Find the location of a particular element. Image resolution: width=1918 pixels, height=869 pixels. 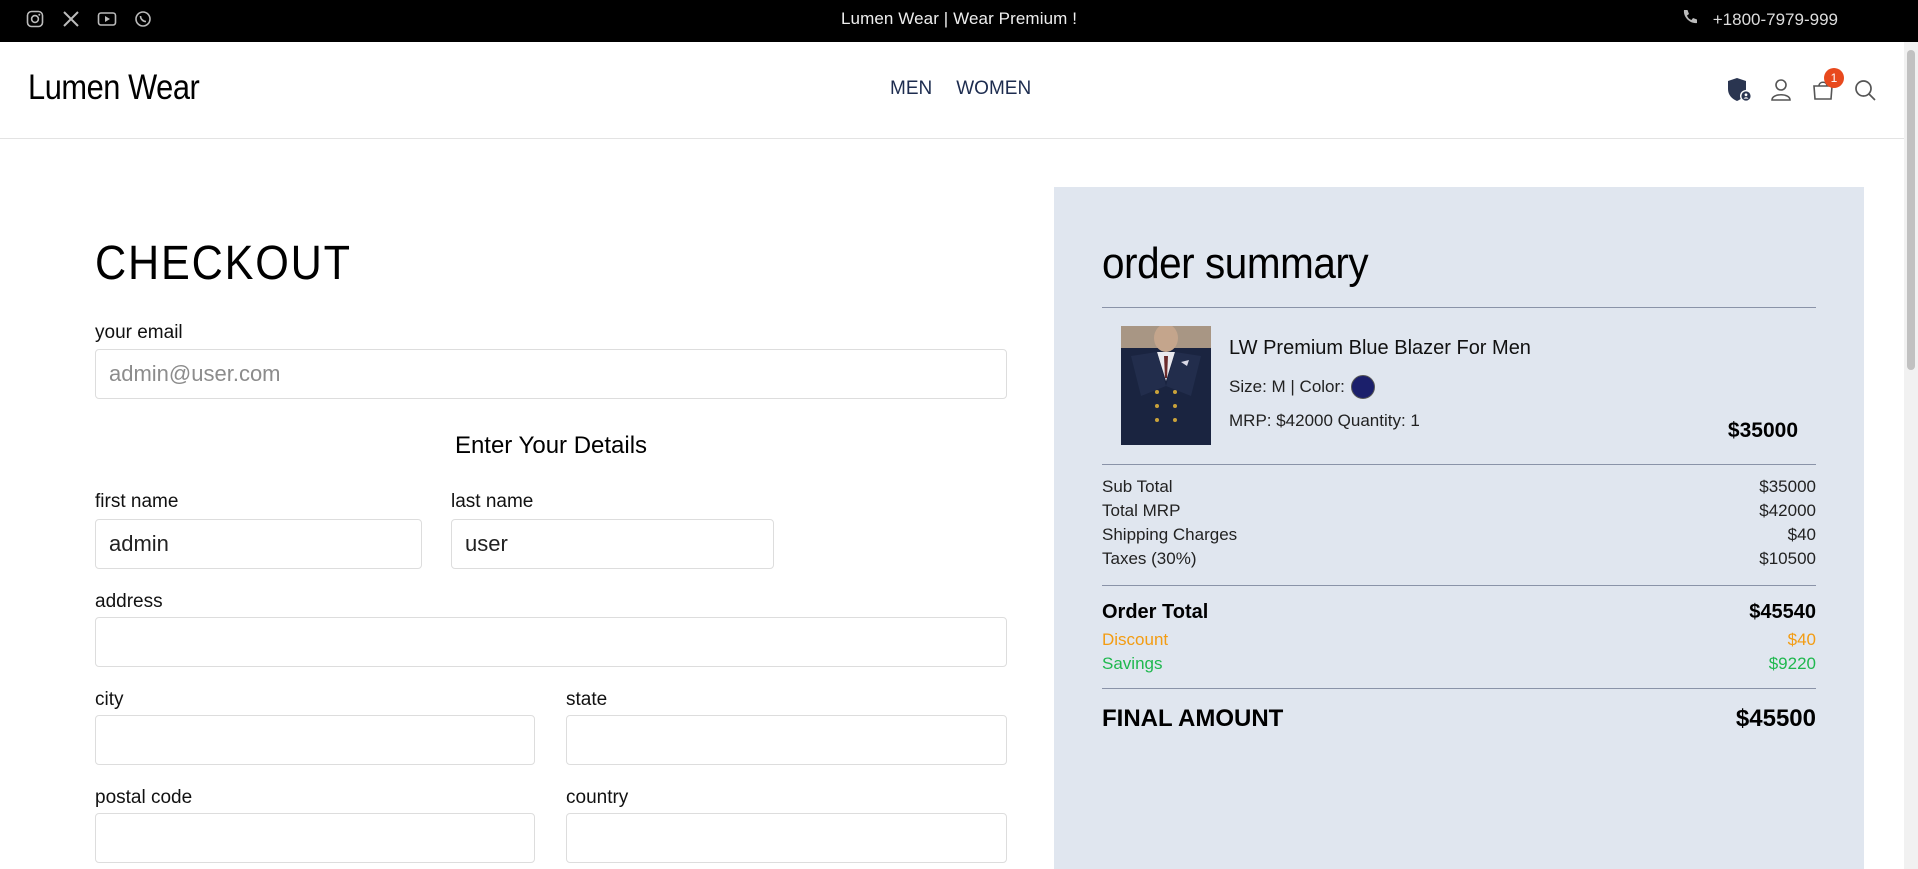

order-total-row: Order Total $45540 is located at coordinates (1459, 612).